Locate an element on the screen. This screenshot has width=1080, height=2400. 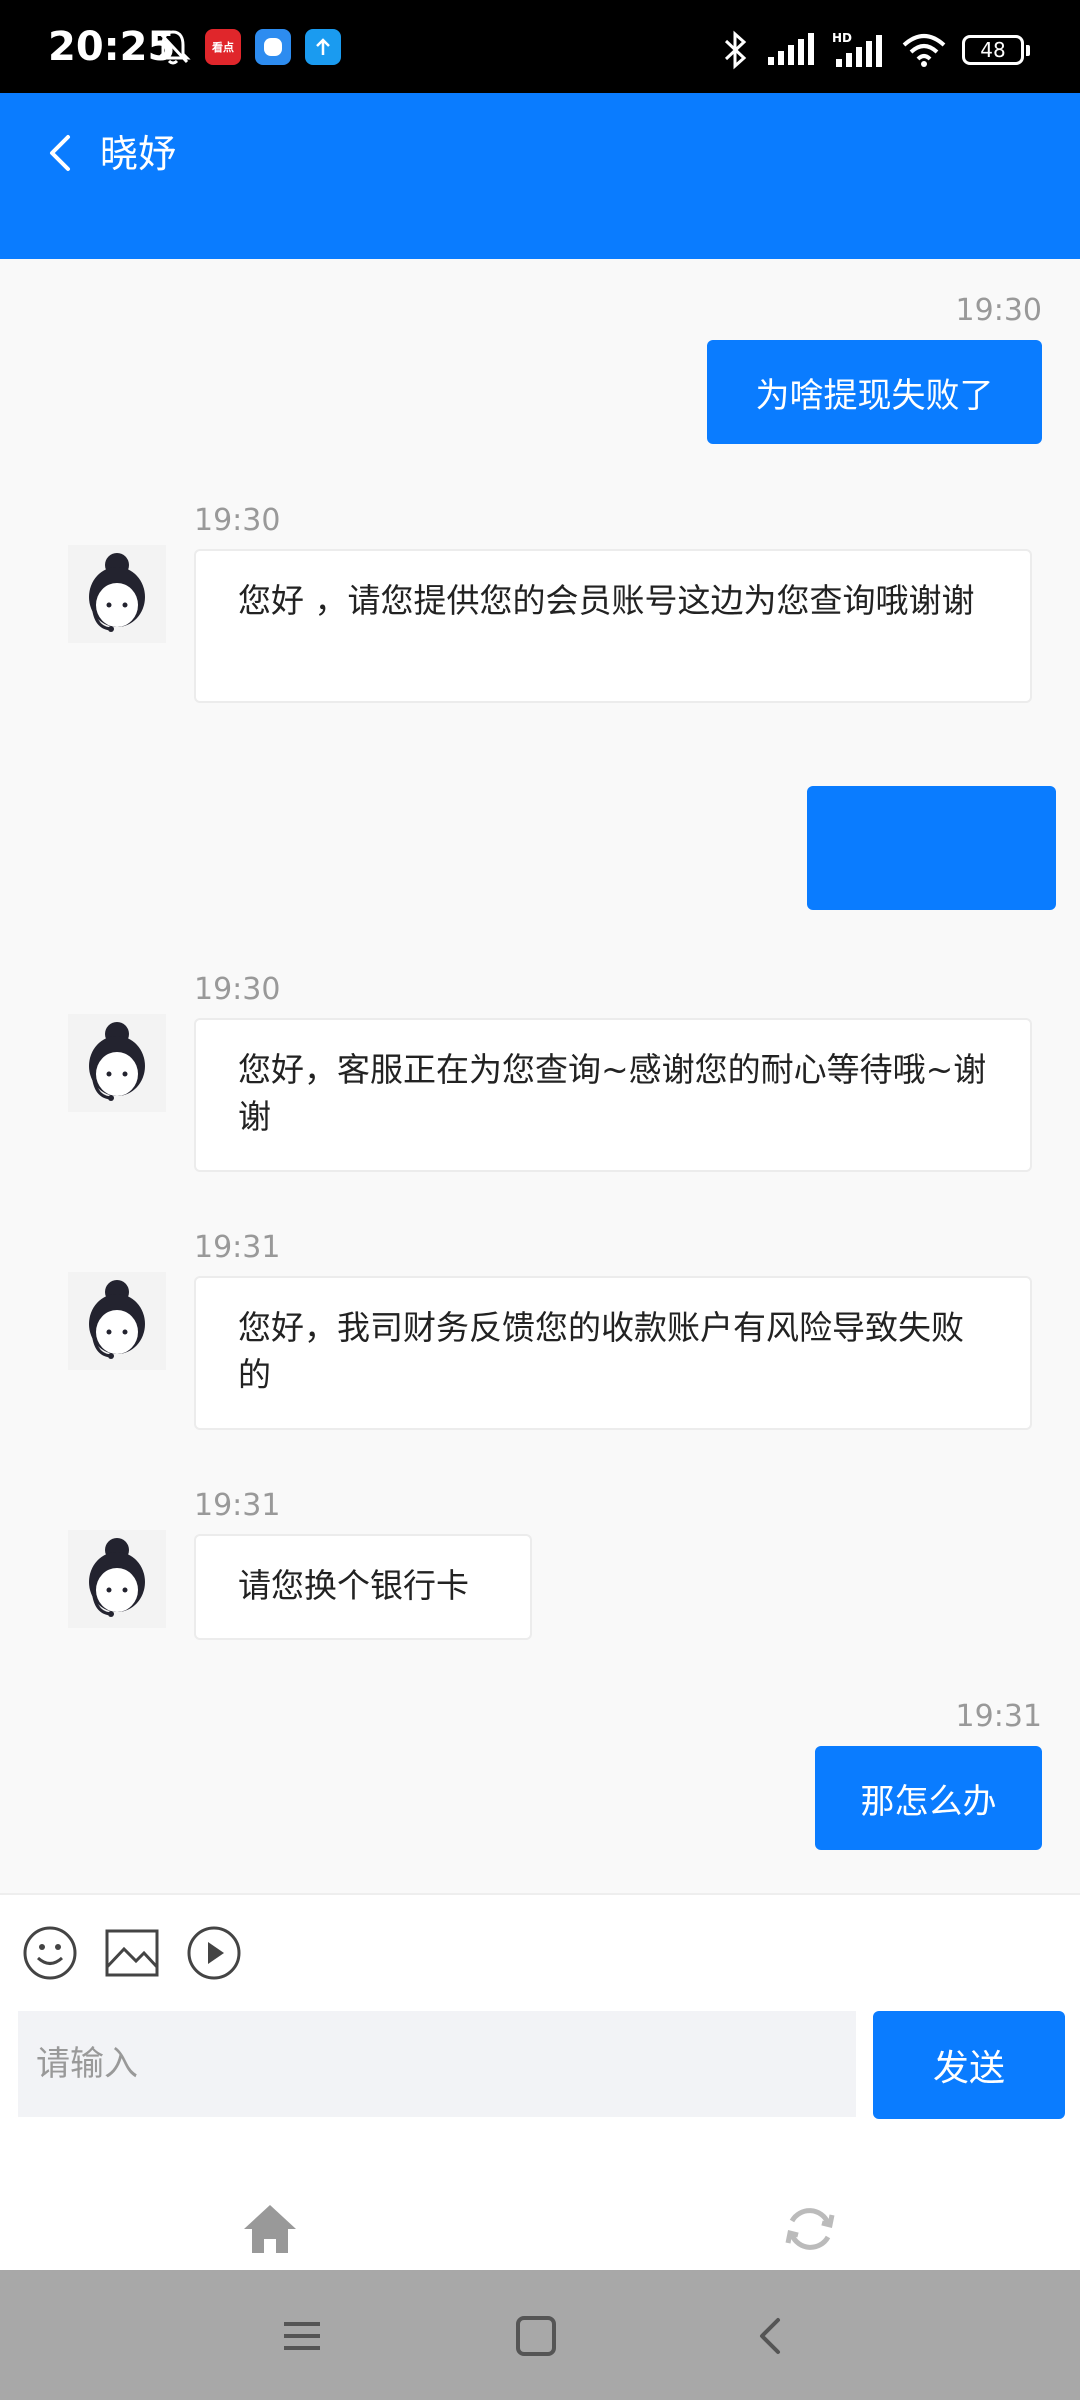
outgoing-message-bubble: 为啥提现失败了 is located at coordinates (874, 392).